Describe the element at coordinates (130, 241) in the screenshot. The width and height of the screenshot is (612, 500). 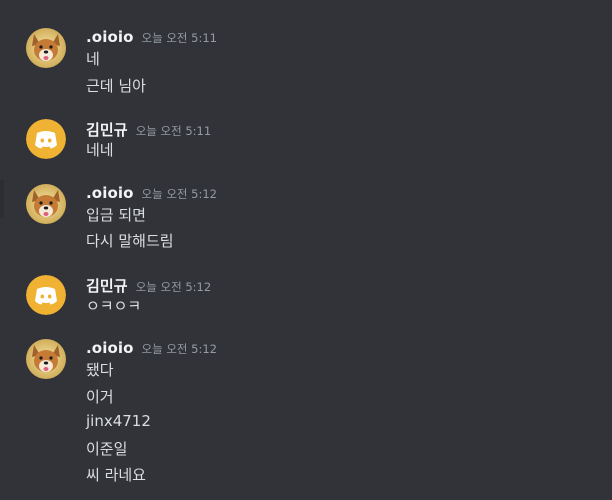
I see `message-text: 다시 말해드림` at that location.